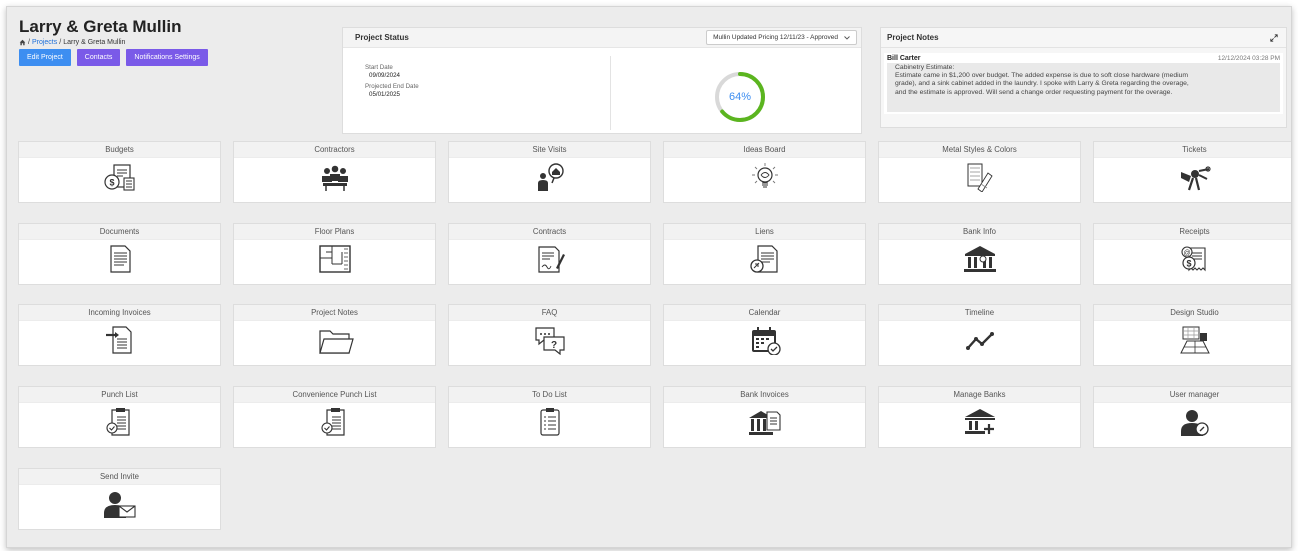 Image resolution: width=1298 pixels, height=551 pixels. Describe the element at coordinates (119, 477) in the screenshot. I see `module-tile-label: Send Invite` at that location.